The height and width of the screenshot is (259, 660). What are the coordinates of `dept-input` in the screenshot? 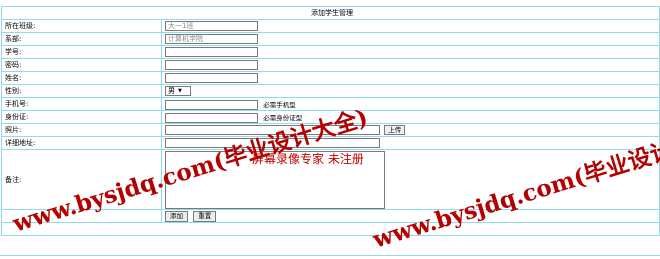 It's located at (211, 39).